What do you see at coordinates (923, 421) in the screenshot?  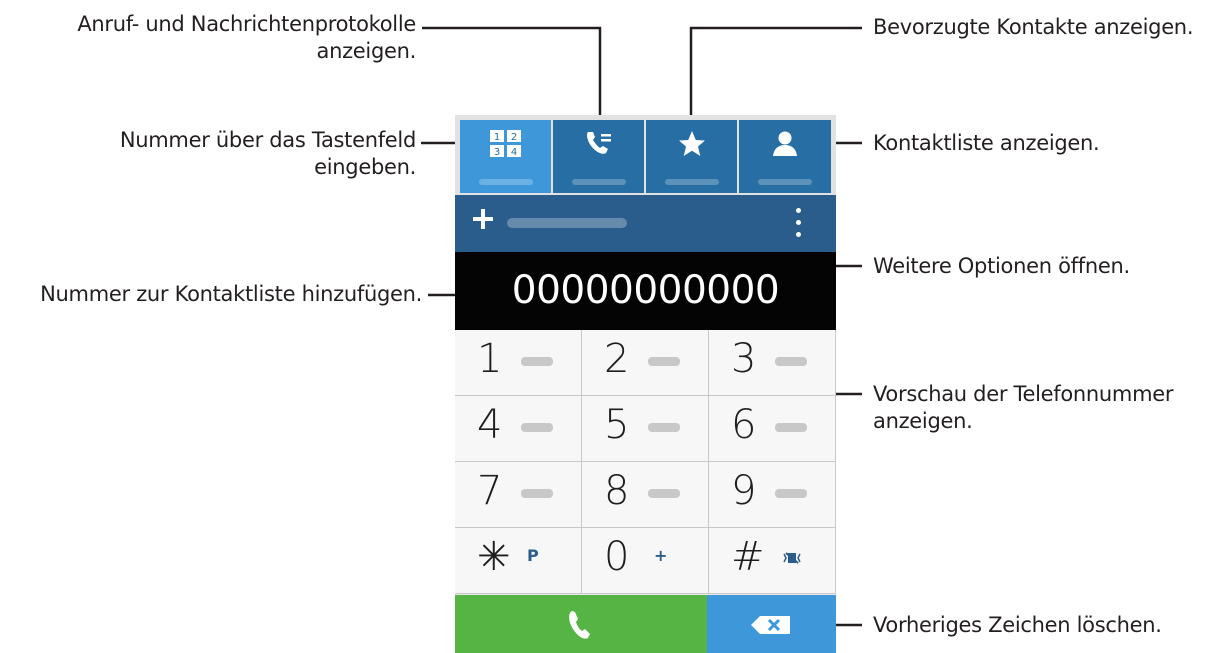 I see `callout-preview-line2: anzeigen.` at bounding box center [923, 421].